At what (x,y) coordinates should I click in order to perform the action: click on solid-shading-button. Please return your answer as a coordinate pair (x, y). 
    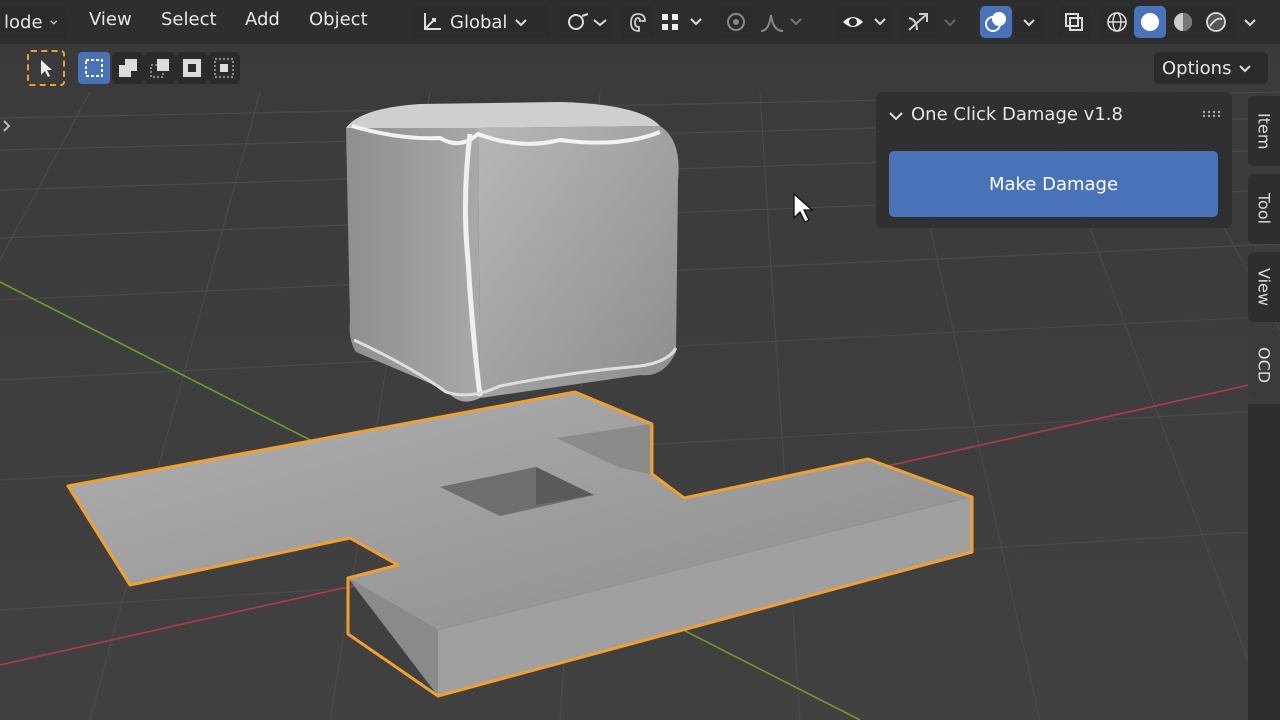
    Looking at the image, I should click on (1150, 22).